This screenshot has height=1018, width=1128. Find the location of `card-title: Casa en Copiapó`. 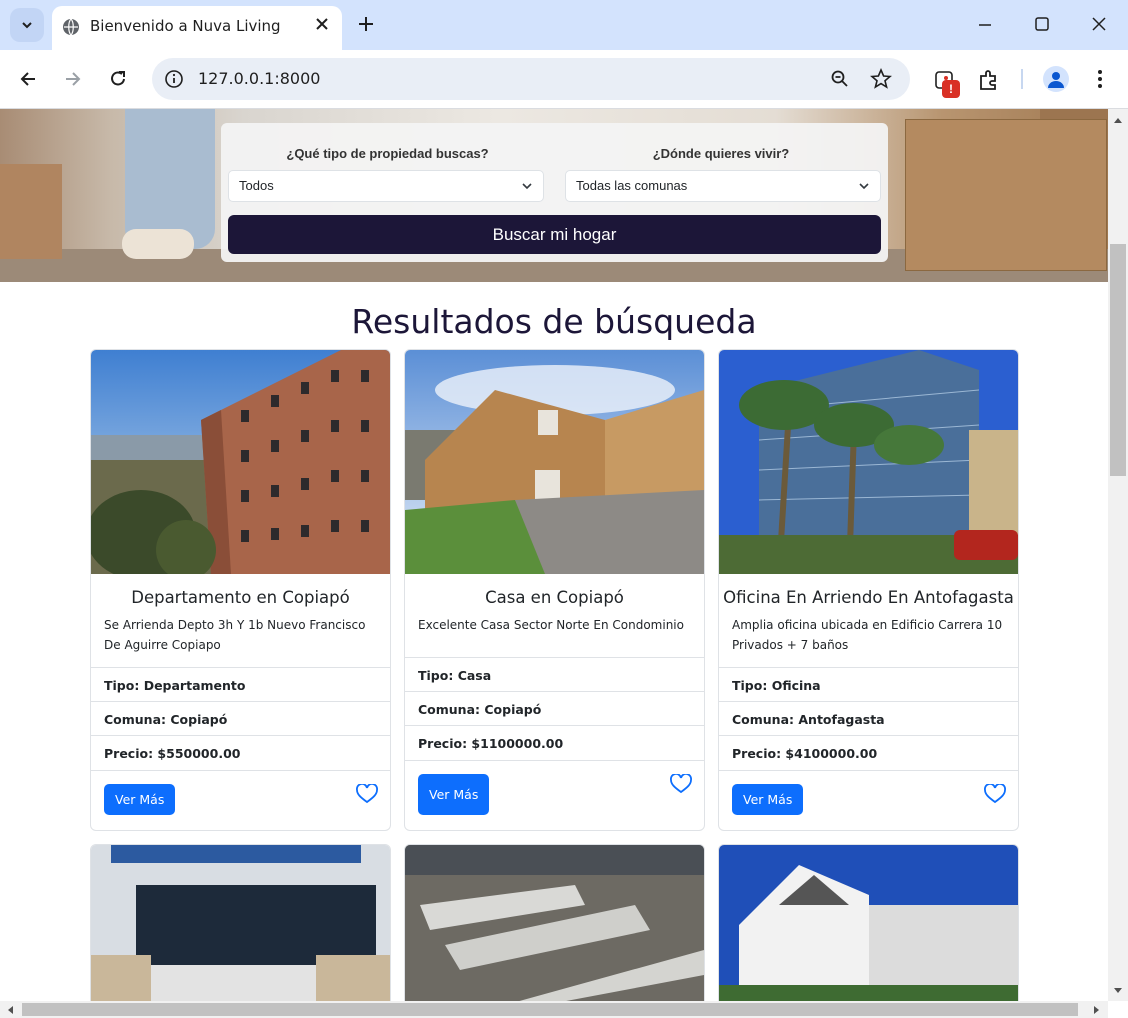

card-title: Casa en Copiapó is located at coordinates (554, 597).